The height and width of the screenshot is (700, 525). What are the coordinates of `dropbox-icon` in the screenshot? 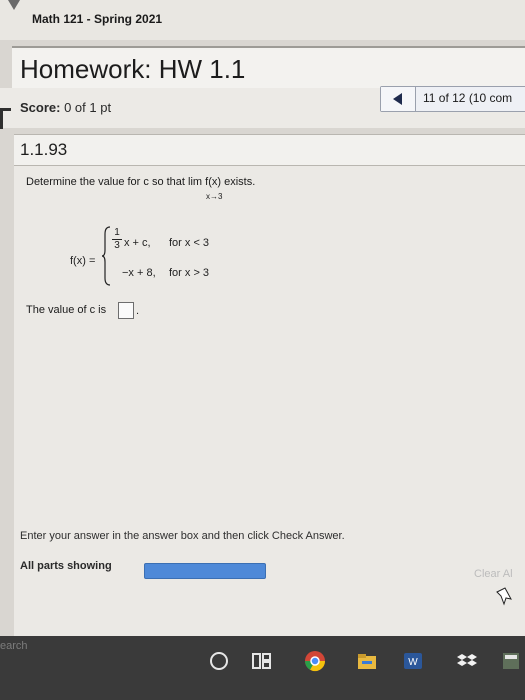 It's located at (467, 661).